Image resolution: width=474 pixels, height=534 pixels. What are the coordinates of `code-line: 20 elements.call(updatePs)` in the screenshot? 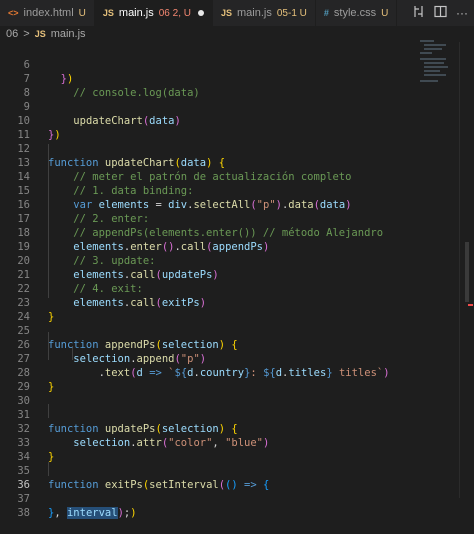 It's located at (220, 260).